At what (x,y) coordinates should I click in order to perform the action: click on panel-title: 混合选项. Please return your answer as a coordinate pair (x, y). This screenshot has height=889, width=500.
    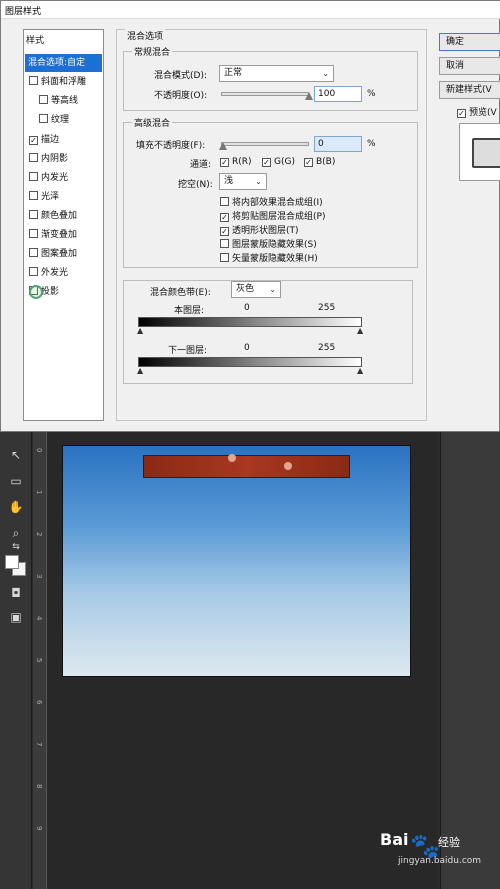
    Looking at the image, I should click on (145, 35).